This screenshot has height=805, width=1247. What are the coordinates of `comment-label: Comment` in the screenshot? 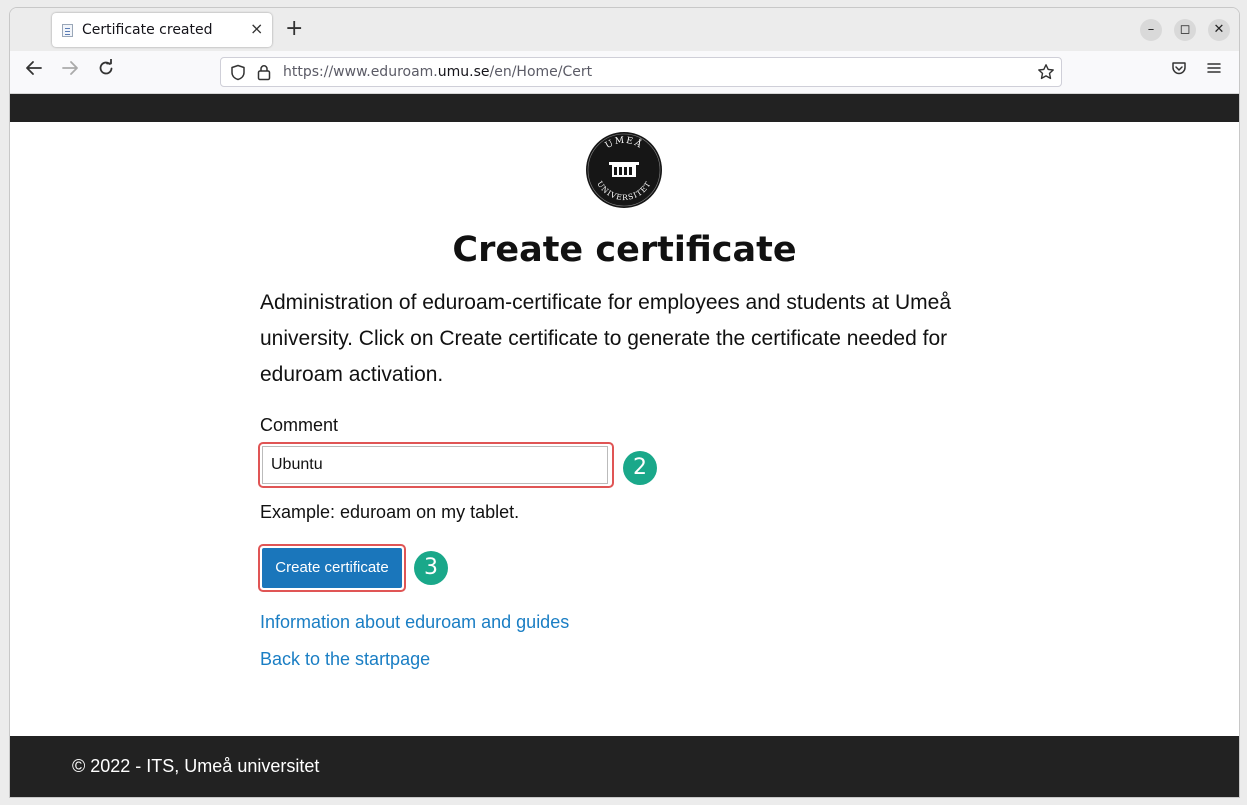 It's located at (299, 425).